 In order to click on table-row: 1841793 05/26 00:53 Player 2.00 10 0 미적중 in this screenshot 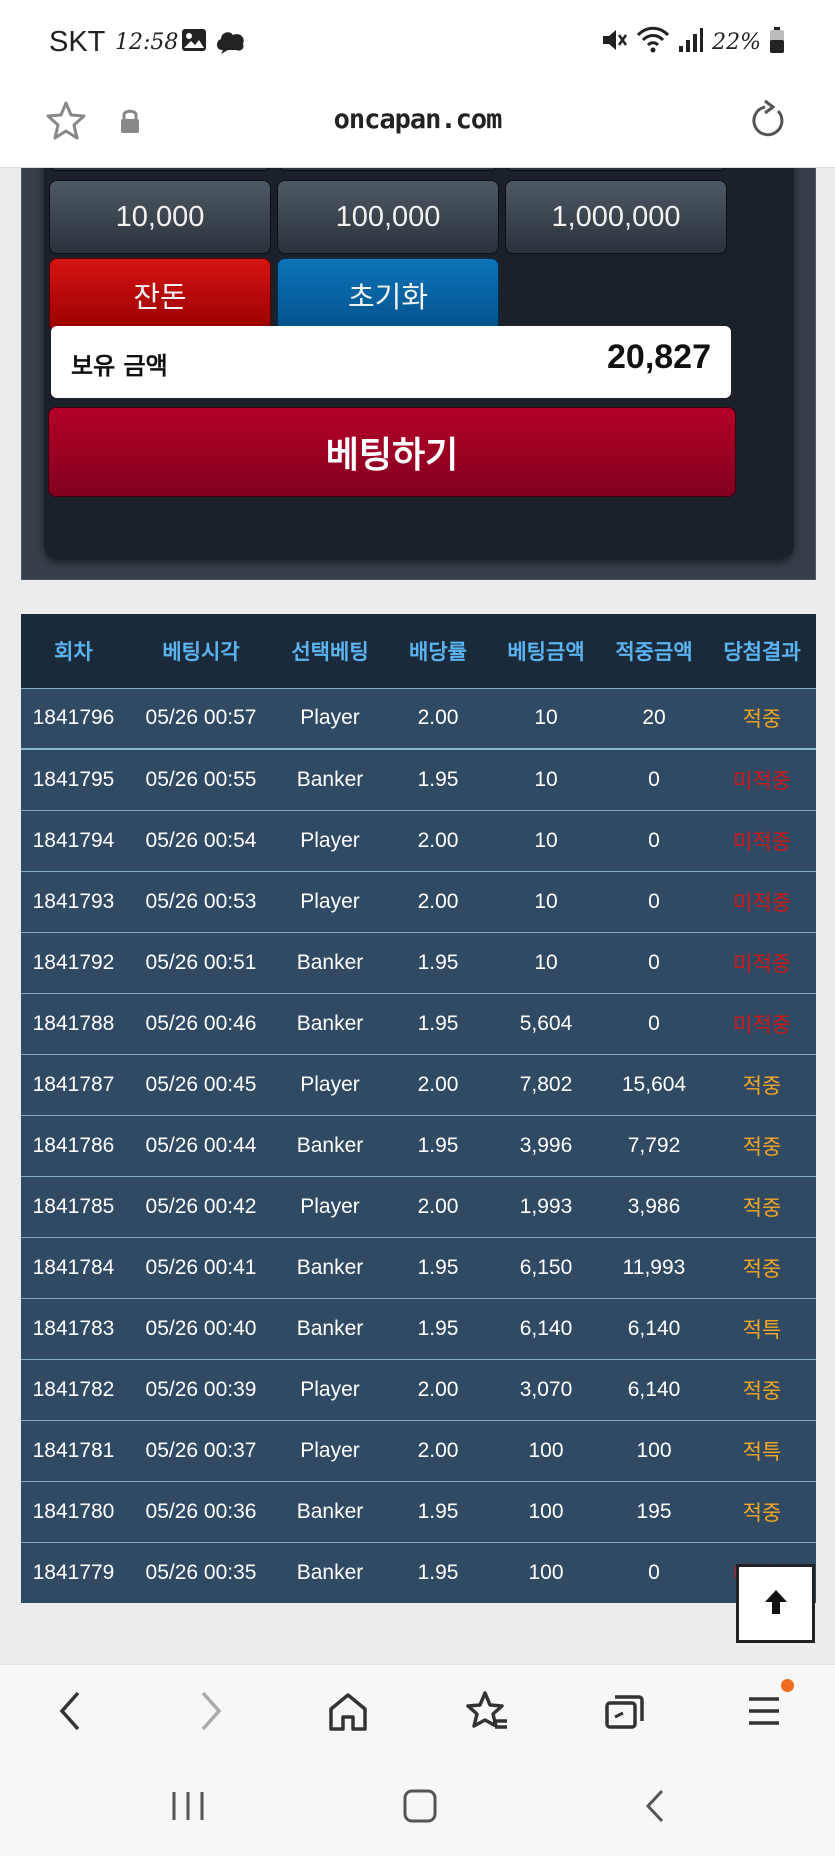, I will do `click(418, 901)`.